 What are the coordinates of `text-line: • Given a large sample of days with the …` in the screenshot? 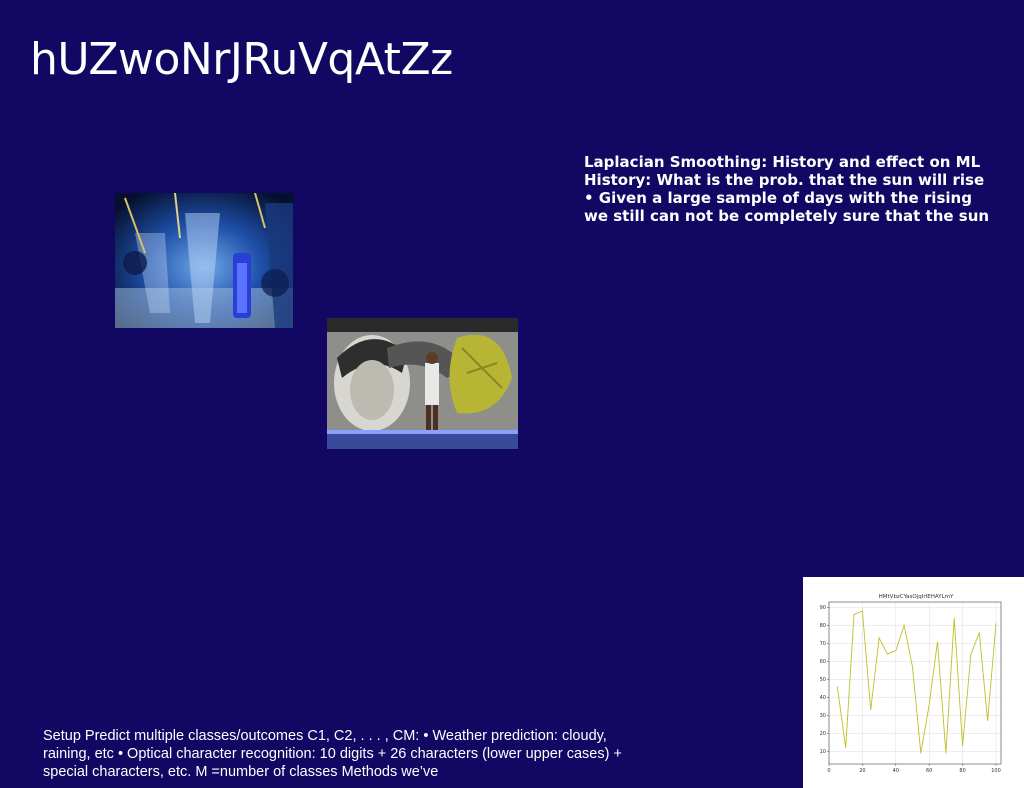 It's located at (778, 198).